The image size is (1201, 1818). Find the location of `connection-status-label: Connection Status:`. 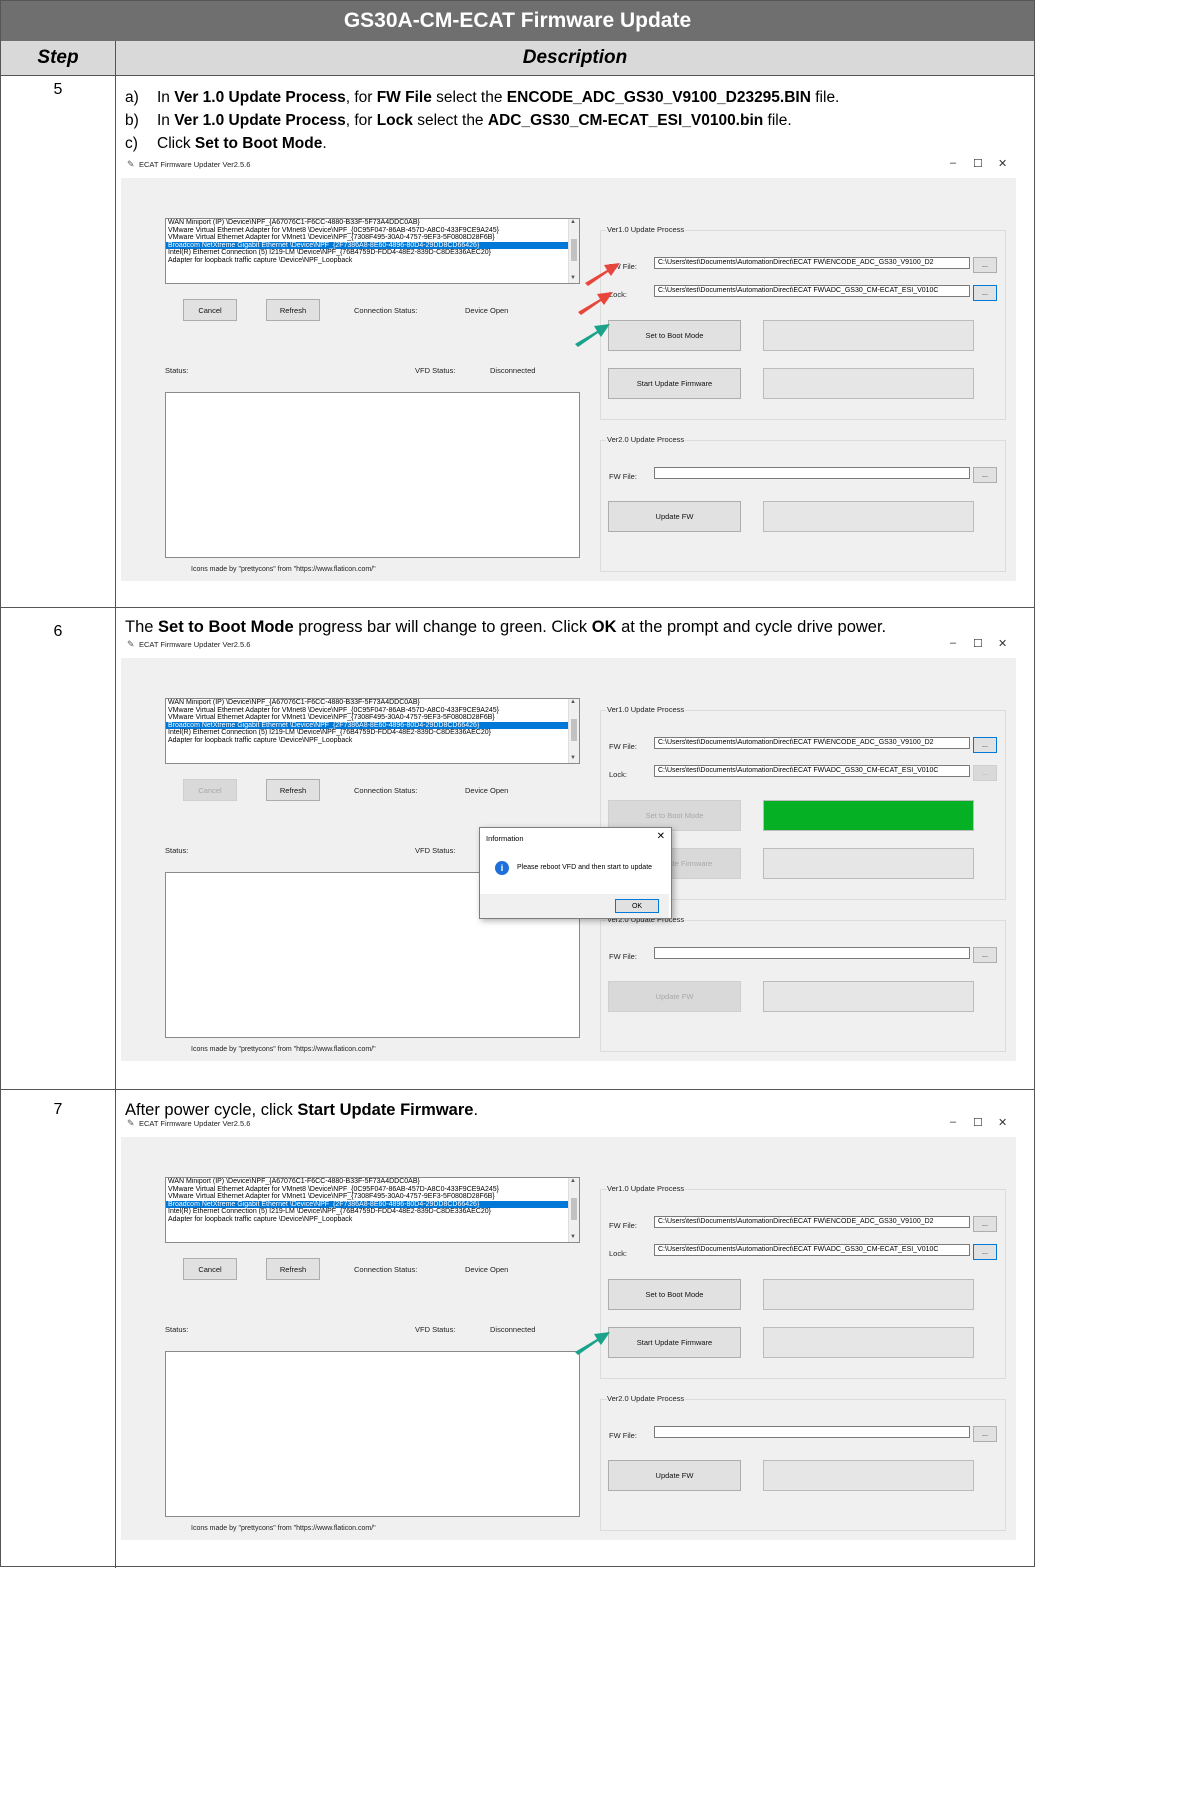

connection-status-label: Connection Status: is located at coordinates (386, 790).